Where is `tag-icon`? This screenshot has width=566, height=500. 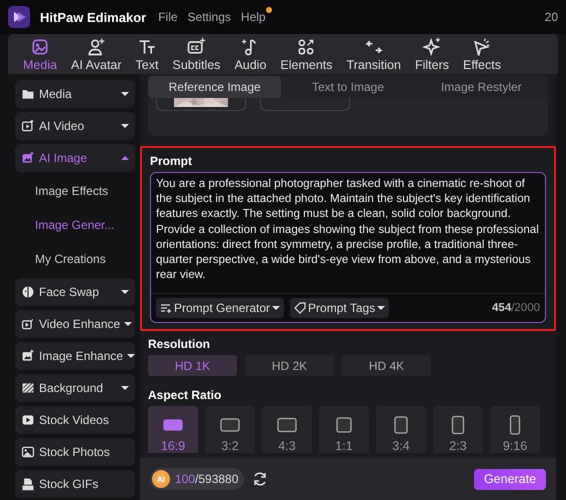
tag-icon is located at coordinates (300, 308).